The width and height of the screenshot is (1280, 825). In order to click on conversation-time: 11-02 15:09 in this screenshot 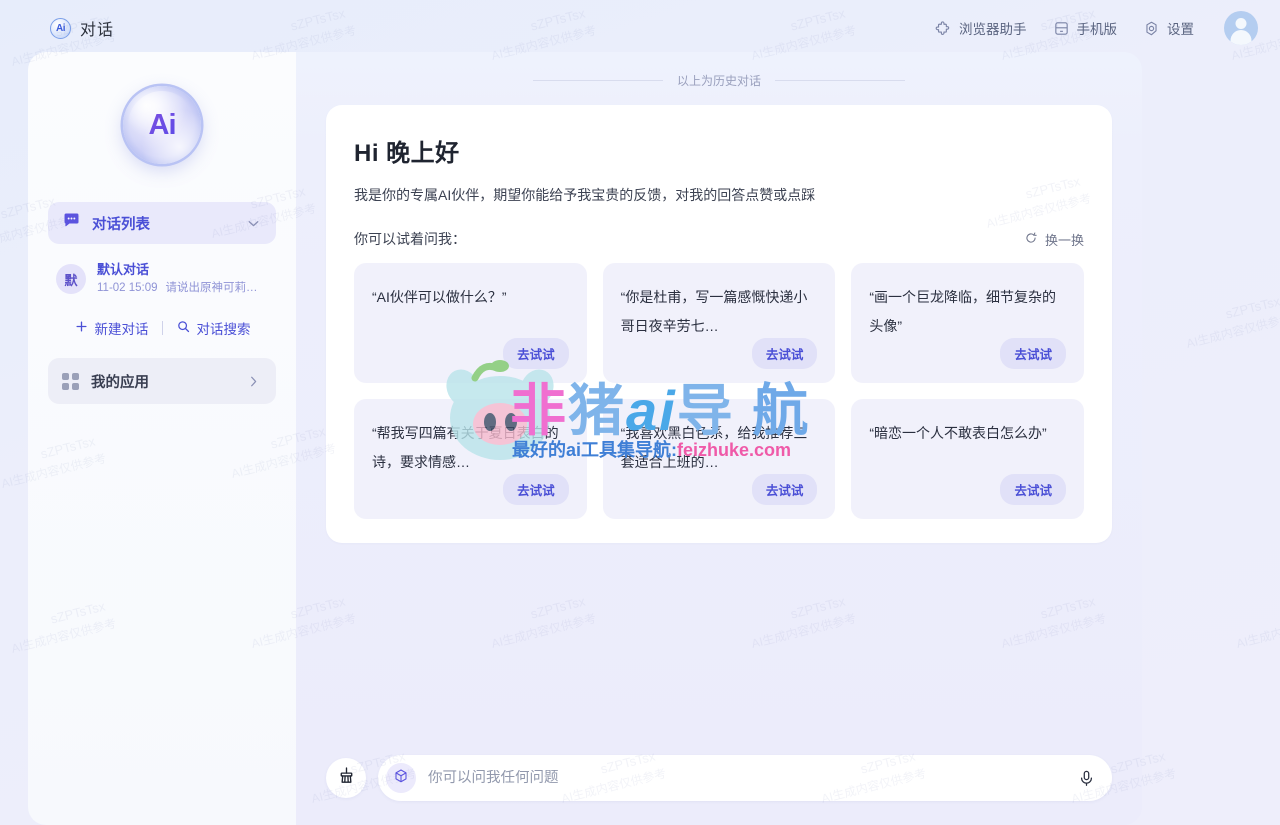, I will do `click(127, 288)`.